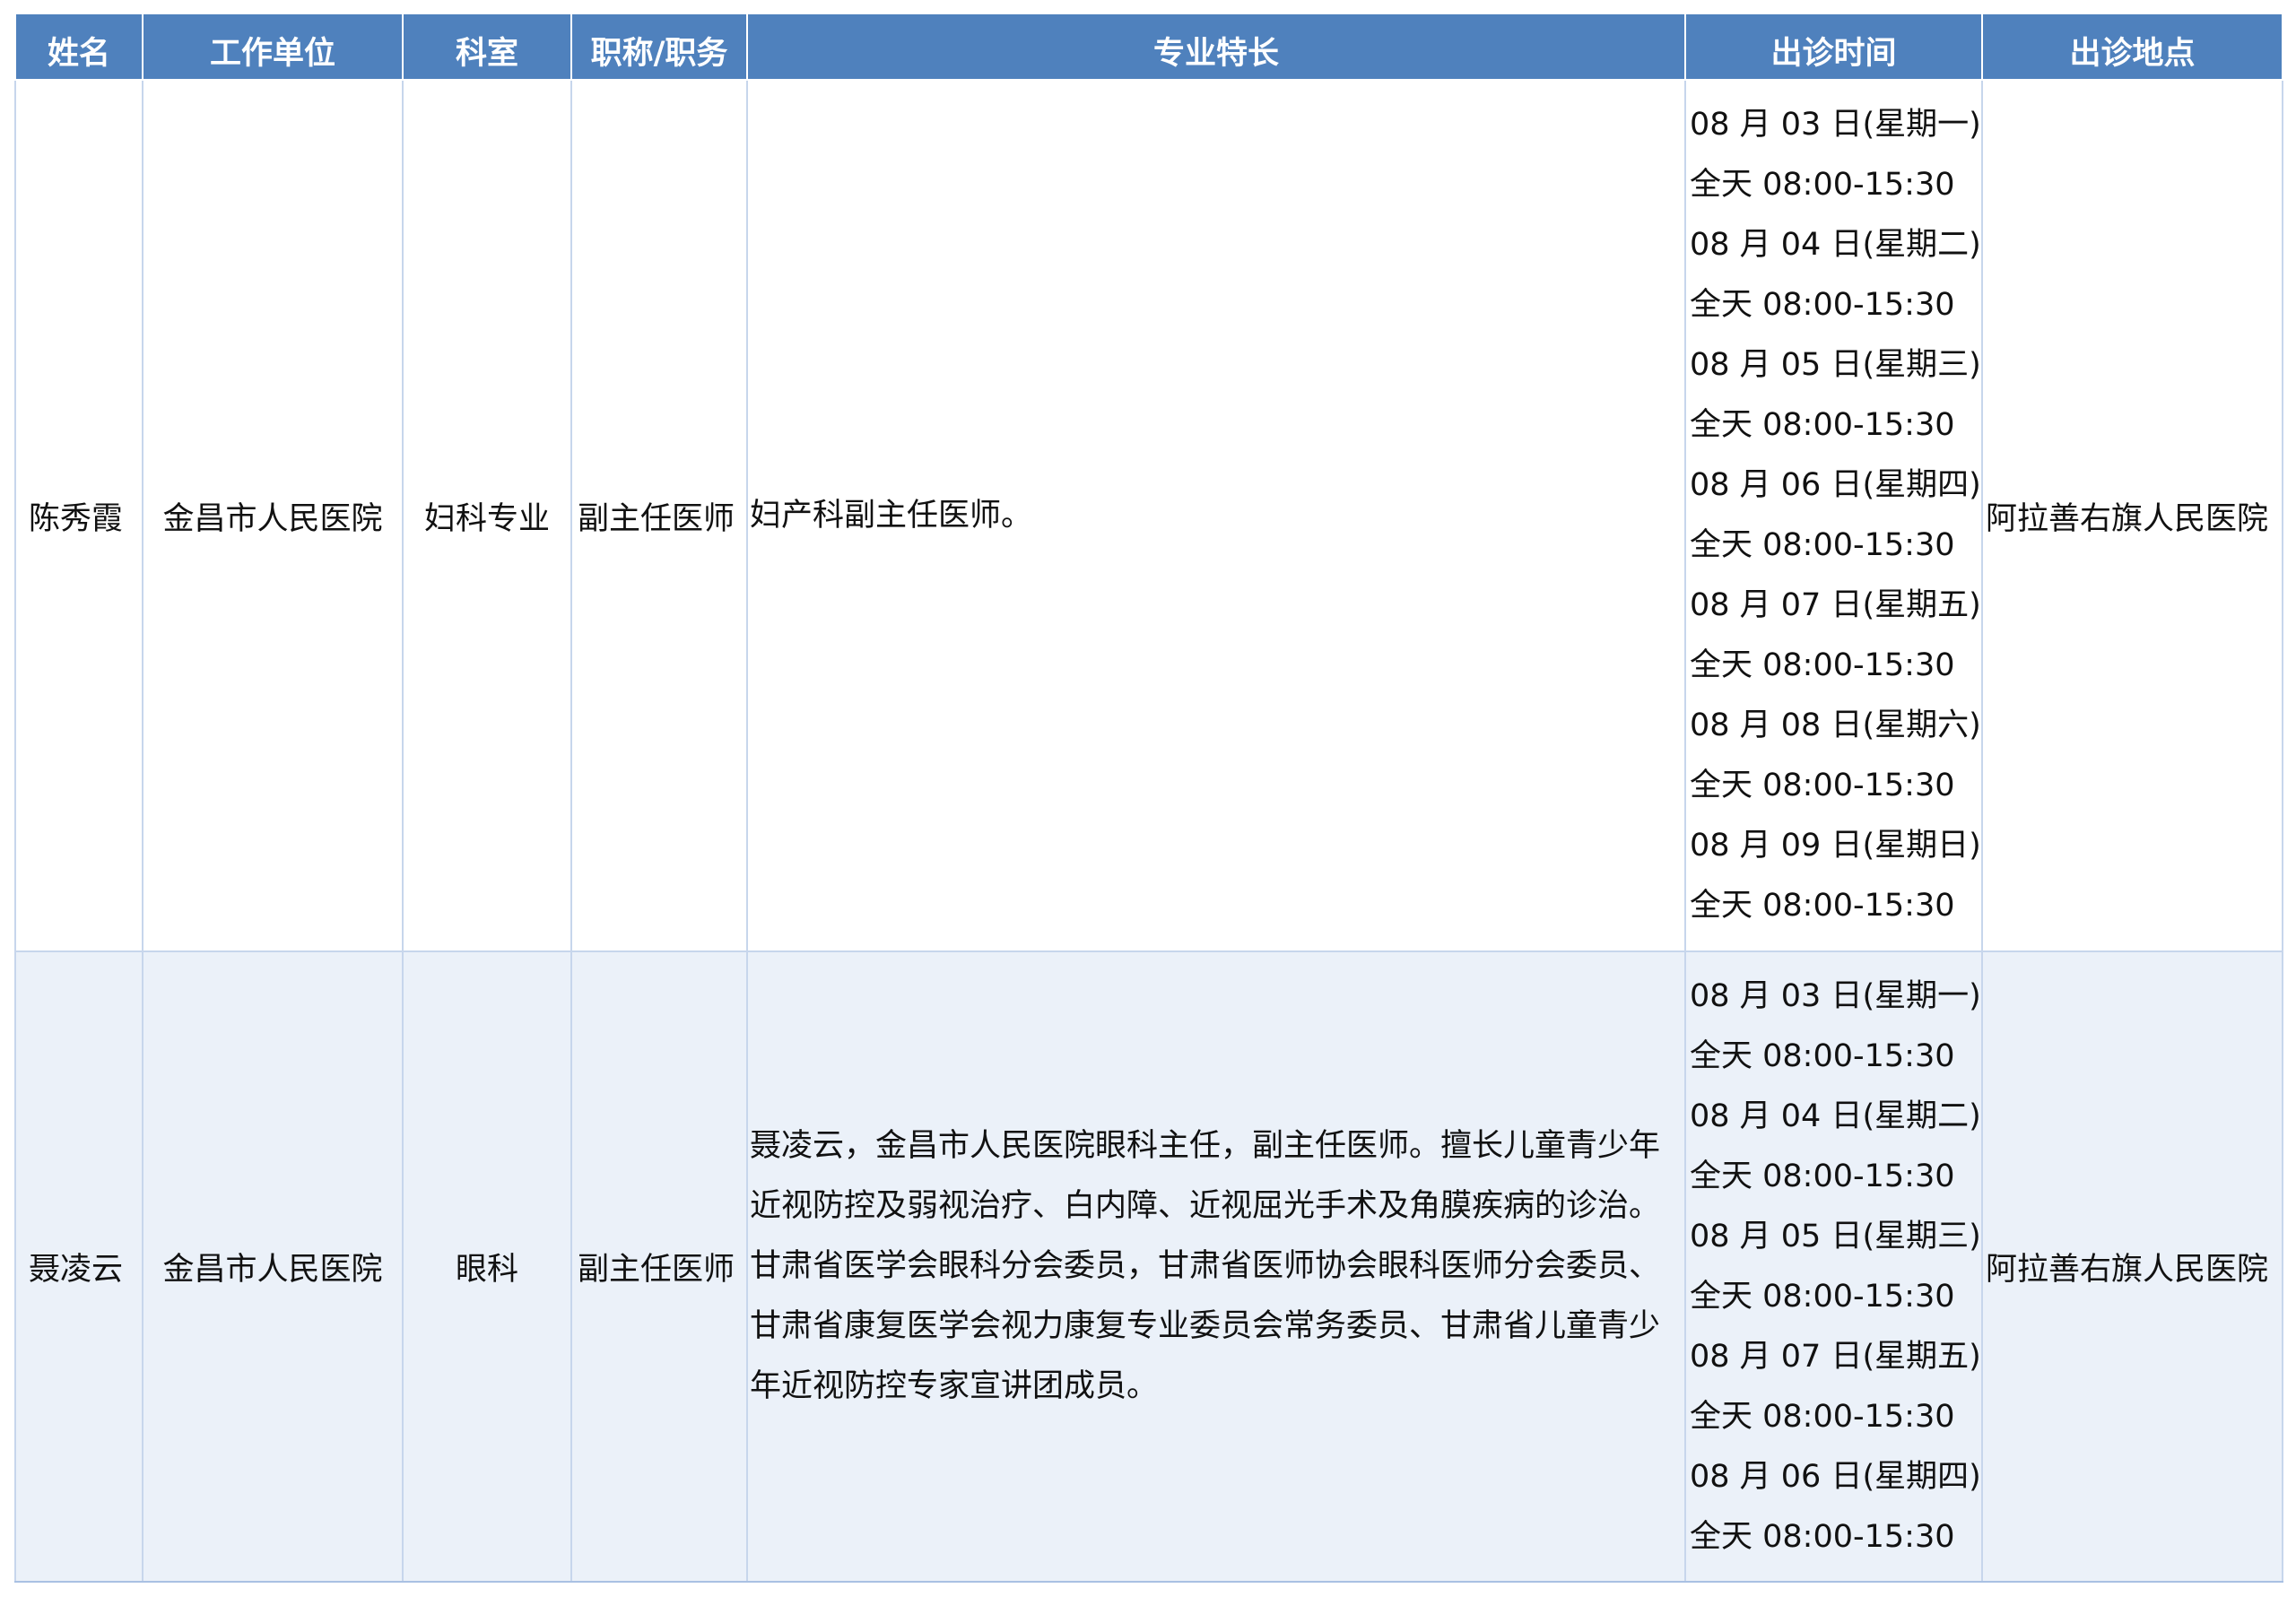 This screenshot has width=2296, height=1623. What do you see at coordinates (1835, 846) in the screenshot?
I see `time-line: 08 月 09 日(星期日)` at bounding box center [1835, 846].